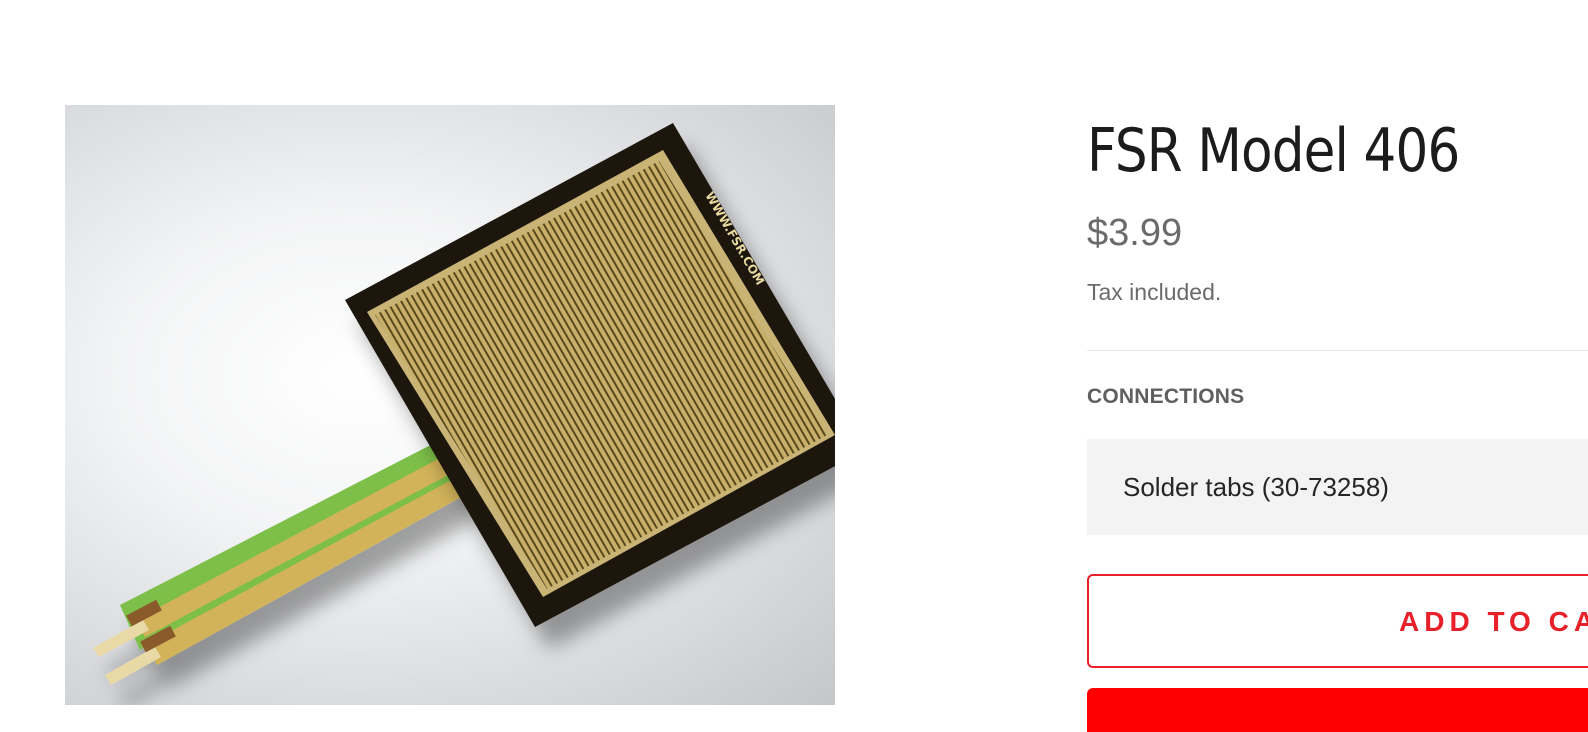 The height and width of the screenshot is (732, 1588). I want to click on product-title: FSR Model 406, so click(1273, 151).